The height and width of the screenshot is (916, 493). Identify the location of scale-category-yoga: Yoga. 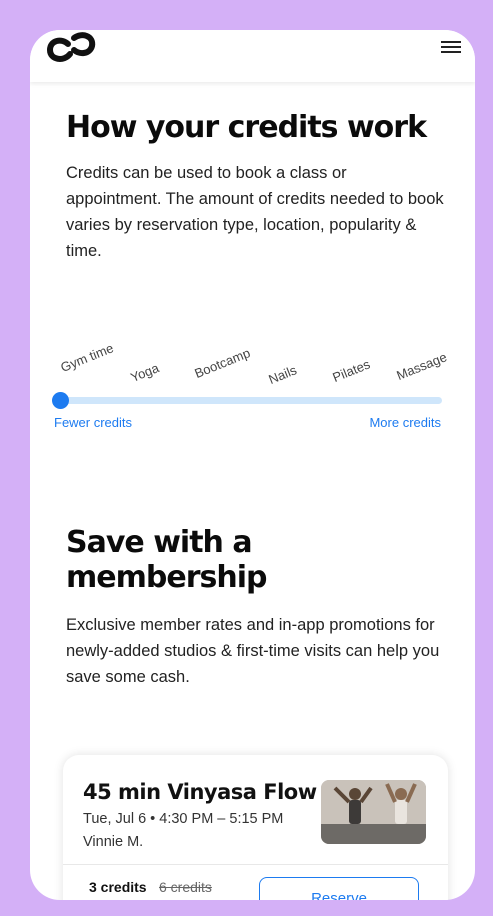
(145, 372).